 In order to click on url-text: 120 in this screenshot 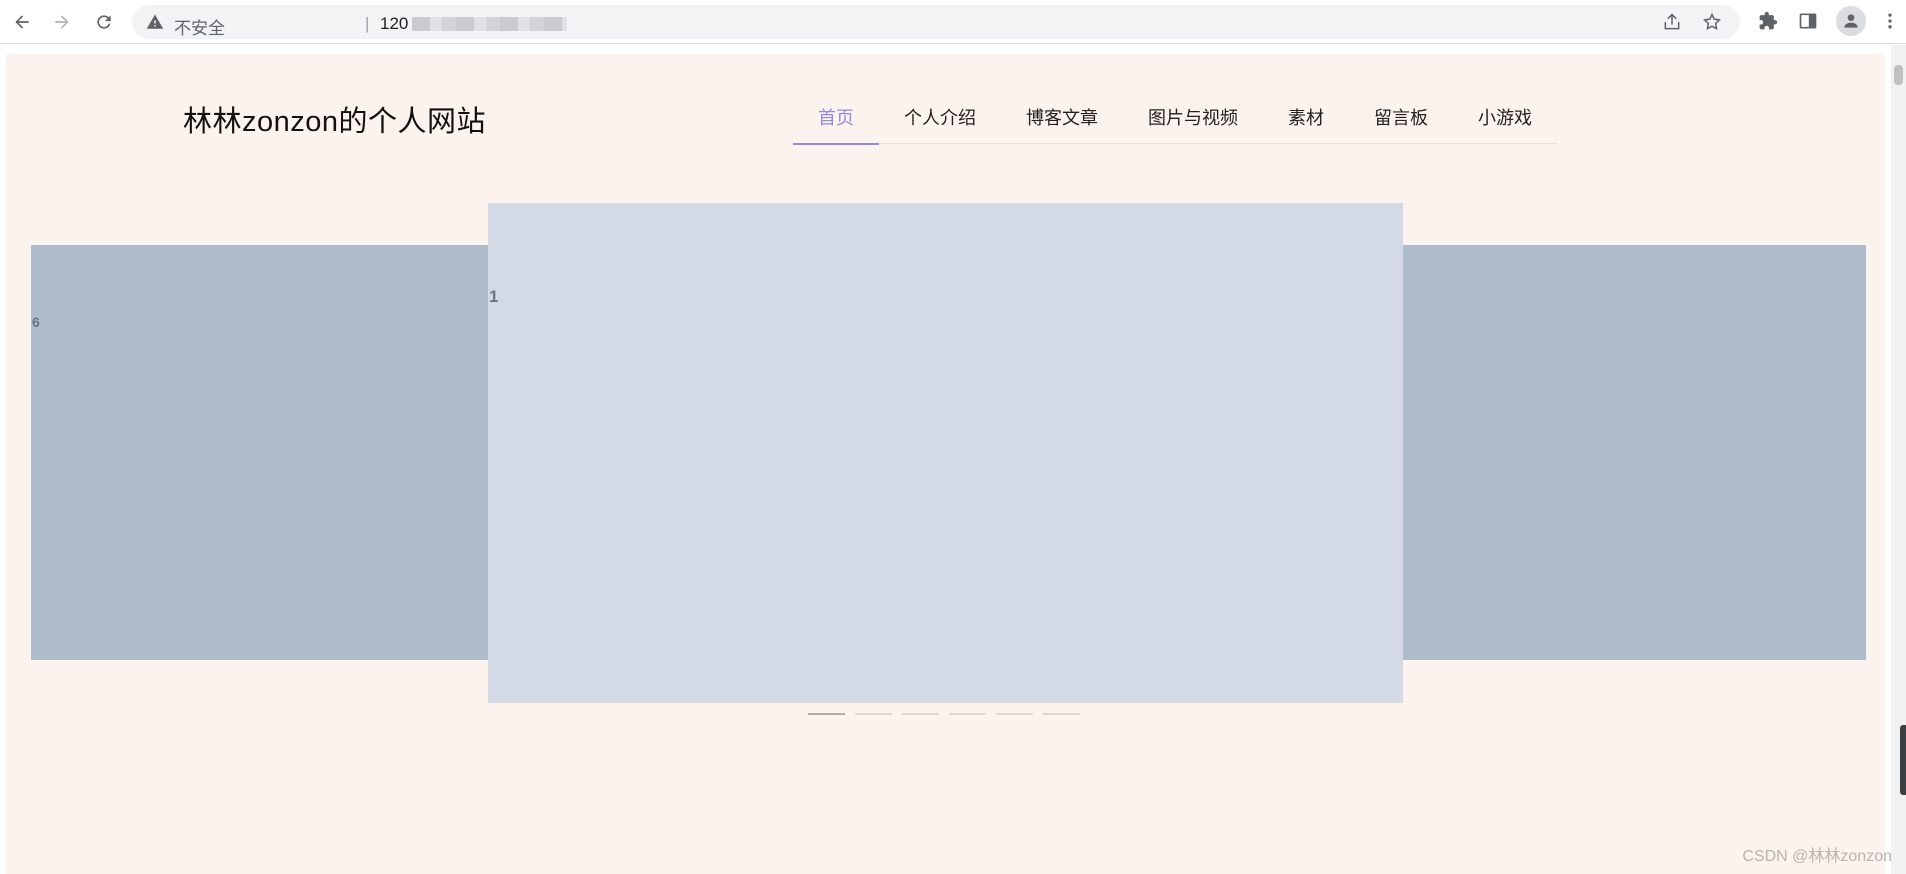, I will do `click(394, 24)`.